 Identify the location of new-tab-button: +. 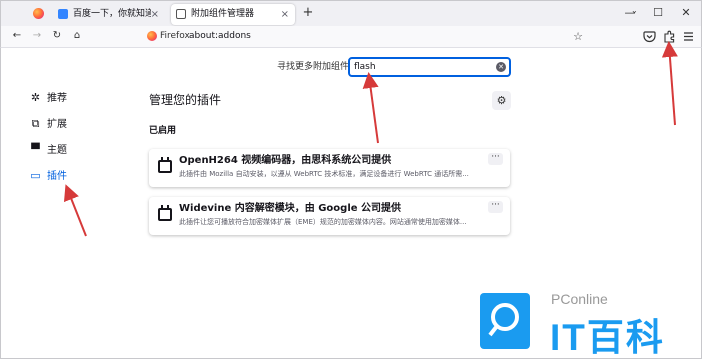
(308, 13).